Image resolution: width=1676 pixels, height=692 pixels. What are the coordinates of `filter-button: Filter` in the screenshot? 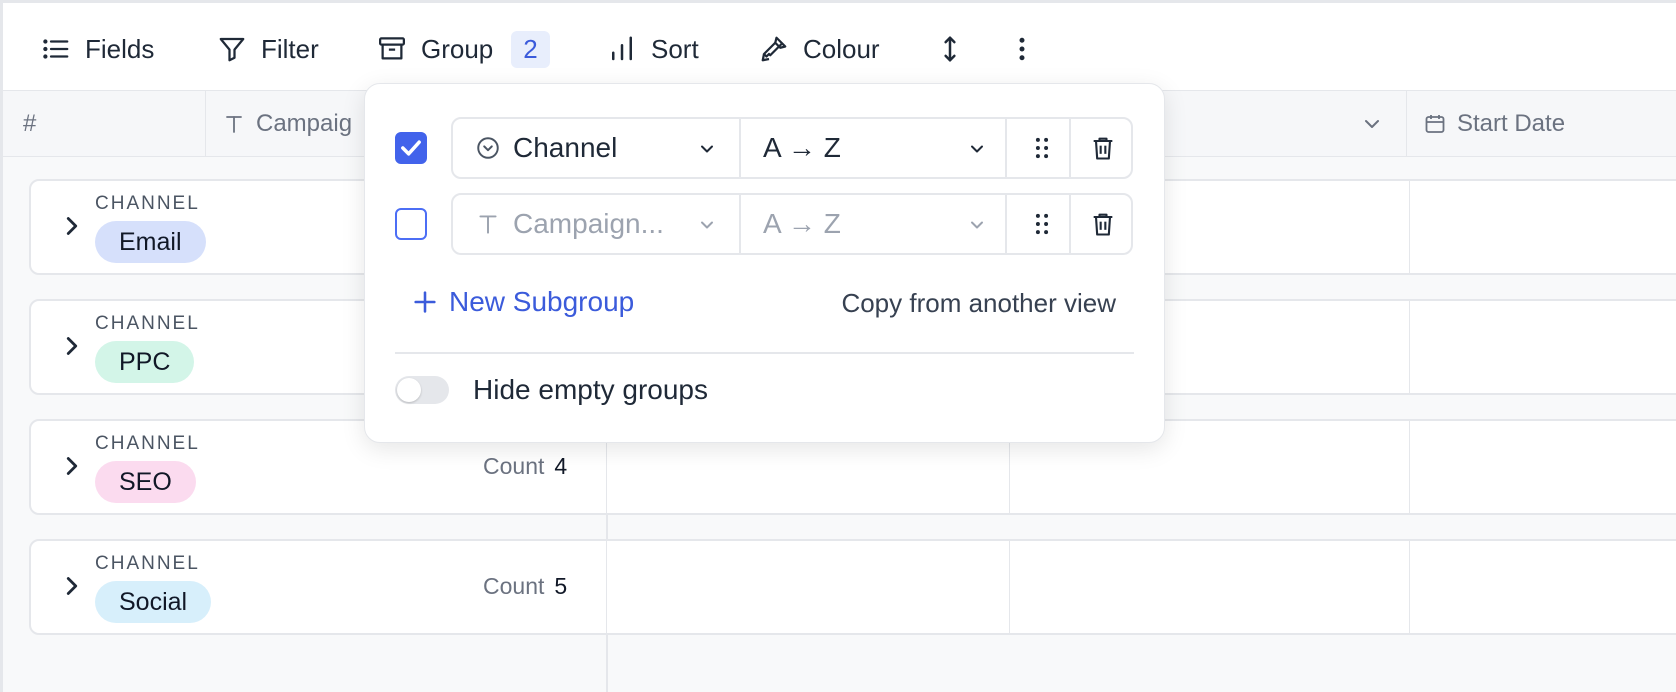 It's located at (268, 49).